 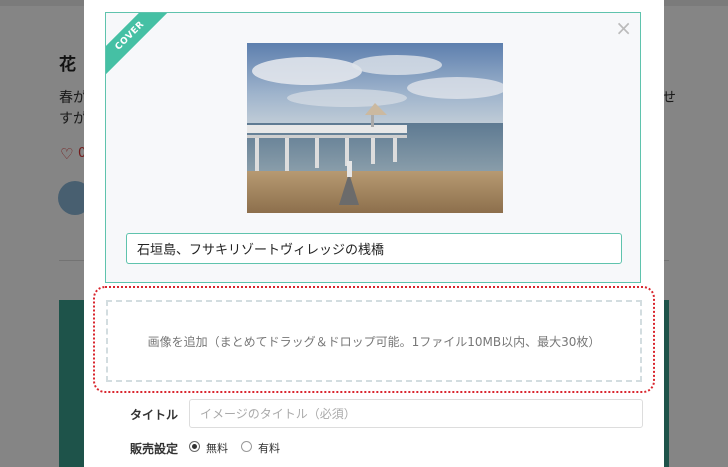 I want to click on radio-paid-label: 有料, so click(x=269, y=448).